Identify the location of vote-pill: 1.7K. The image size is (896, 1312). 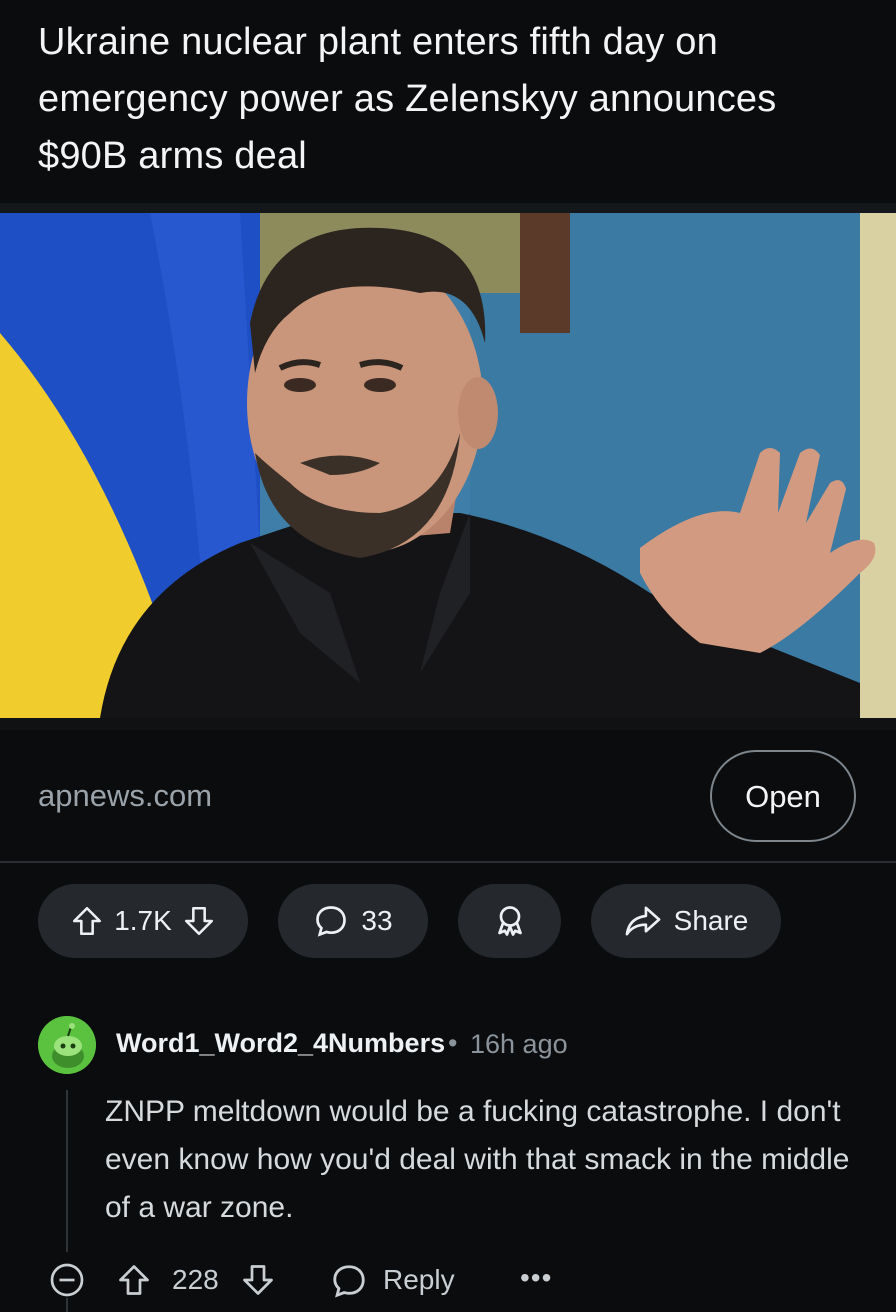
(143, 921).